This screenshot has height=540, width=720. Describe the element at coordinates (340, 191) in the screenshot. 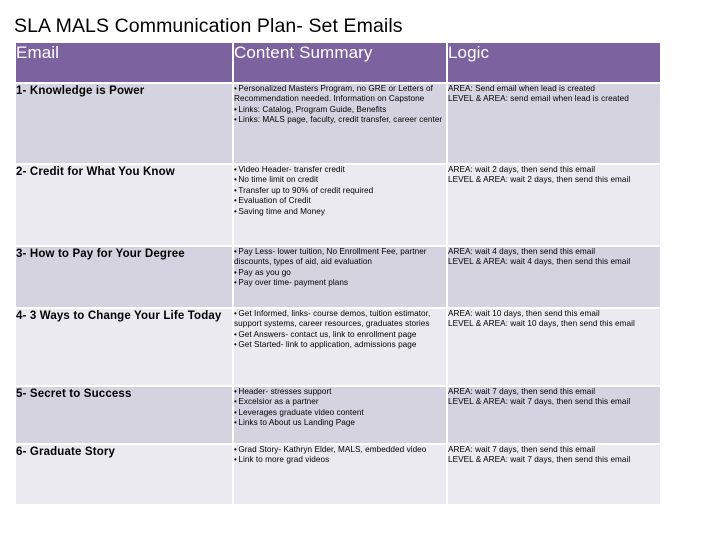

I see `content-bullet: Transfer up to 90% of credit required` at that location.